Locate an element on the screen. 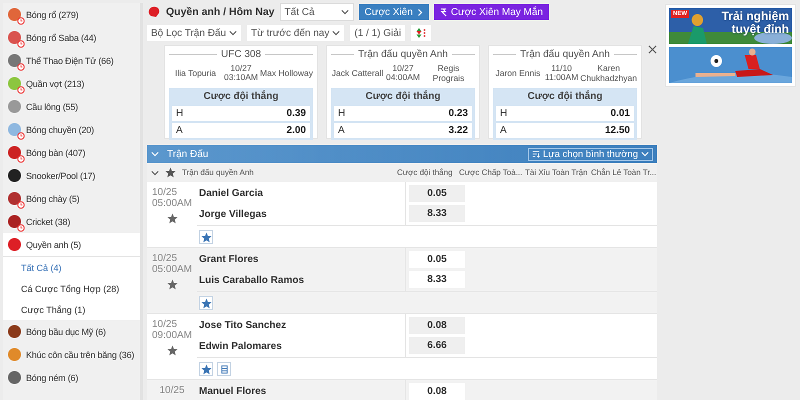 This screenshot has height=400, width=800. away-fighter: Max Holloway is located at coordinates (286, 73).